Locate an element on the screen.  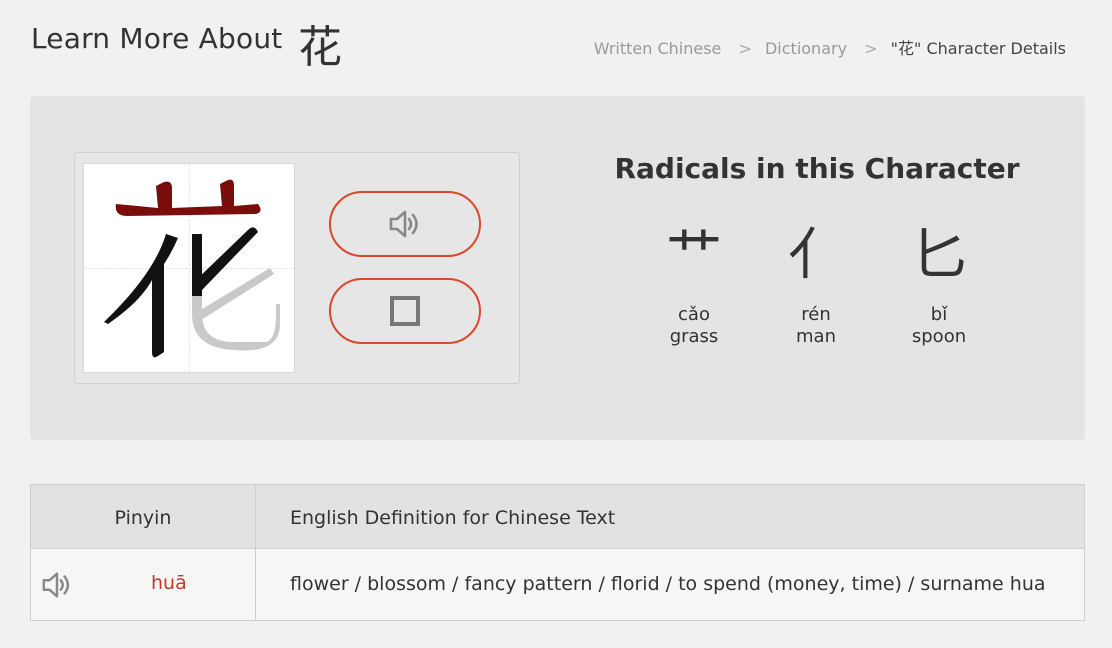
stroke-order-drawing is located at coordinates (192, 268).